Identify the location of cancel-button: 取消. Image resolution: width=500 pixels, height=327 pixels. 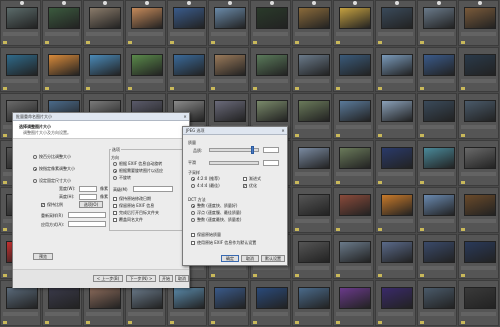
(182, 278).